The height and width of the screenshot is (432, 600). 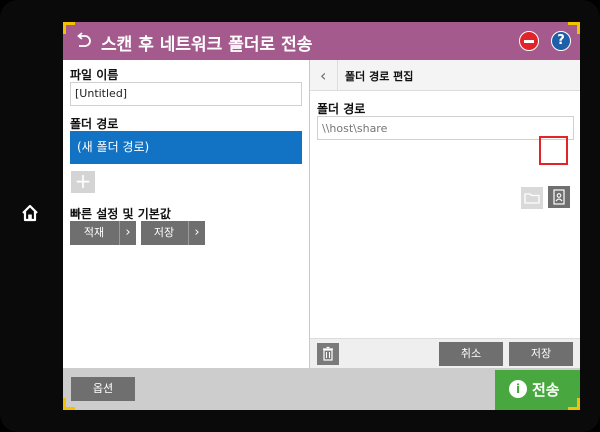 What do you see at coordinates (518, 389) in the screenshot?
I see `info-icon: i` at bounding box center [518, 389].